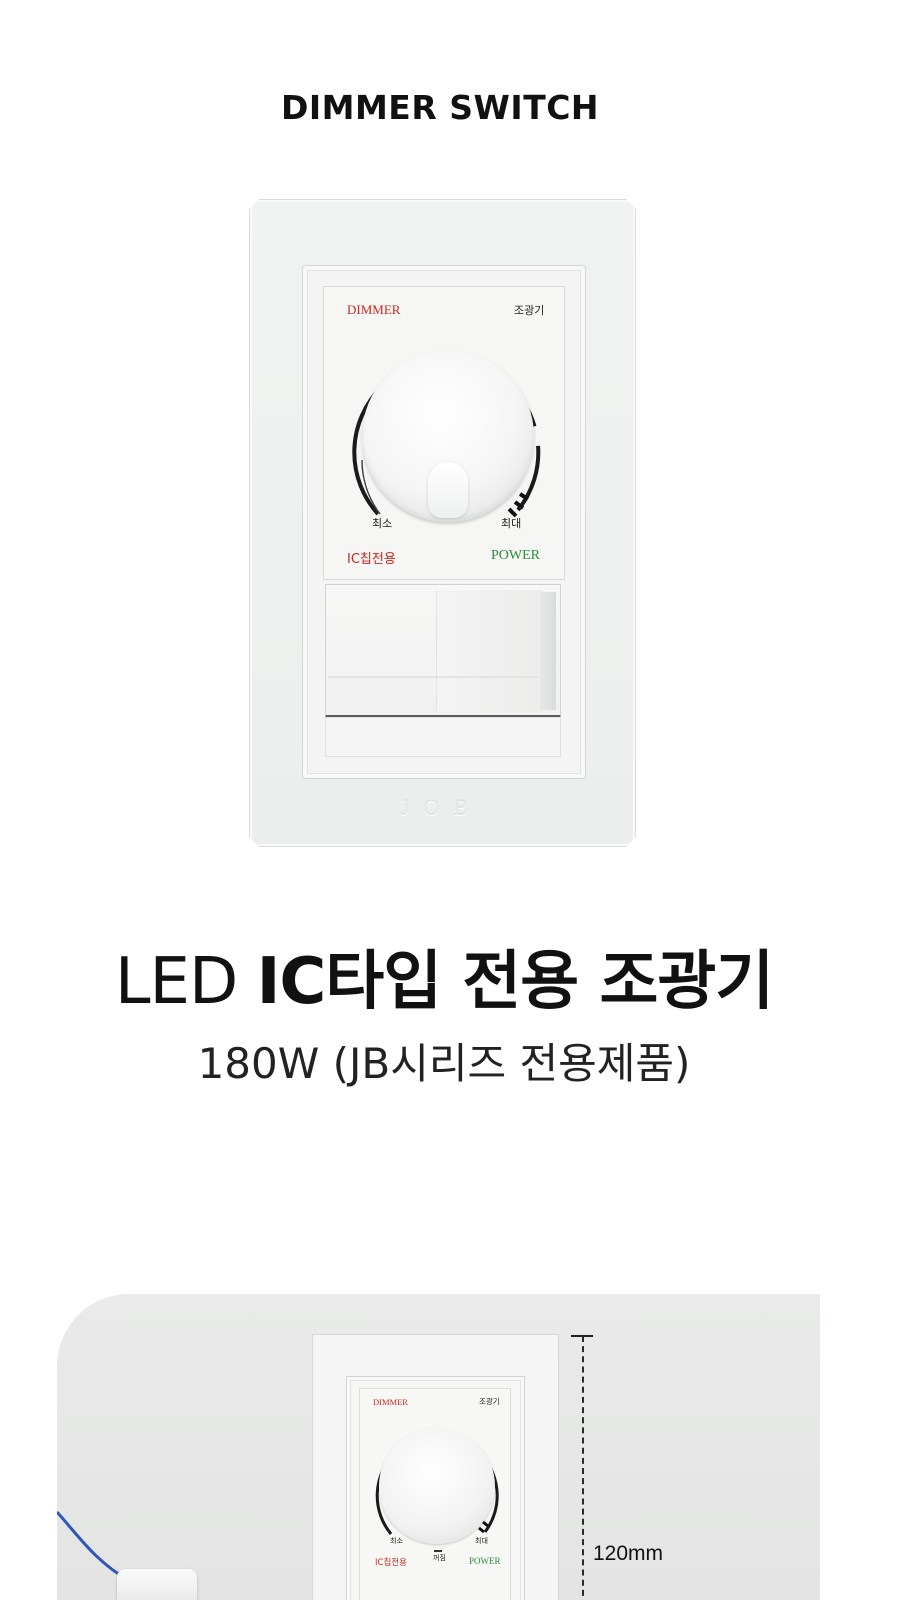 The height and width of the screenshot is (1600, 900). Describe the element at coordinates (628, 1553) in the screenshot. I see `height-dimension-label: 120mm` at that location.